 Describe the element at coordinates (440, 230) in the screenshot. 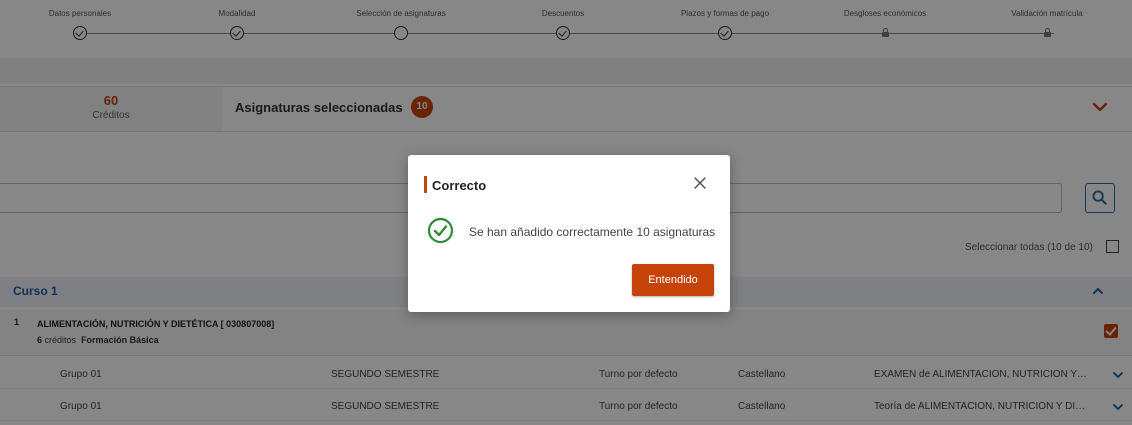

I see `check-circle-icon` at that location.